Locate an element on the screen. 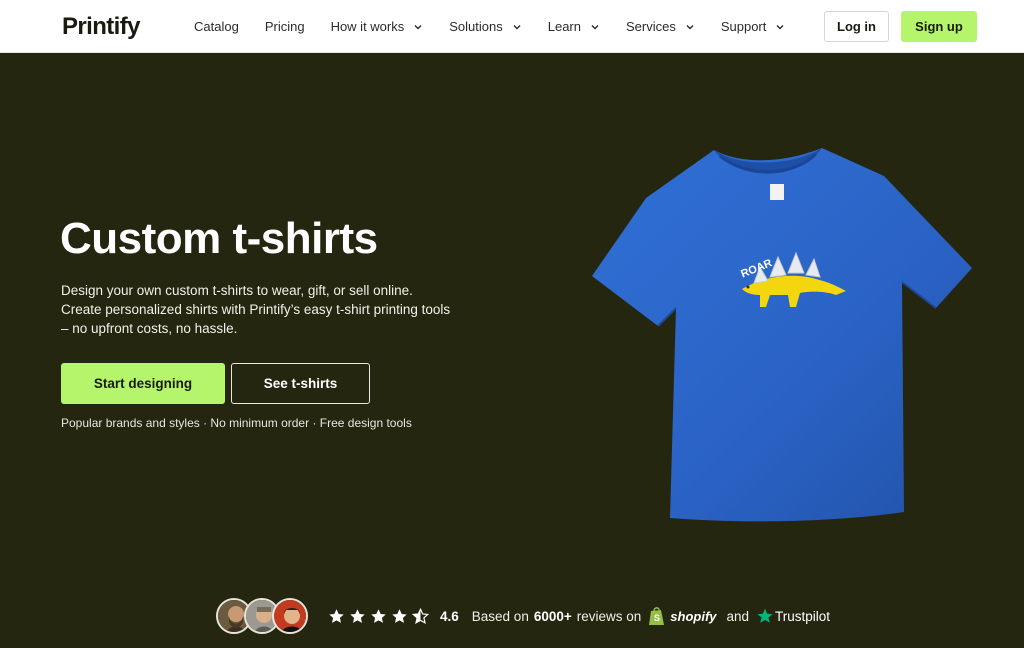  avatar is located at coordinates (290, 616).